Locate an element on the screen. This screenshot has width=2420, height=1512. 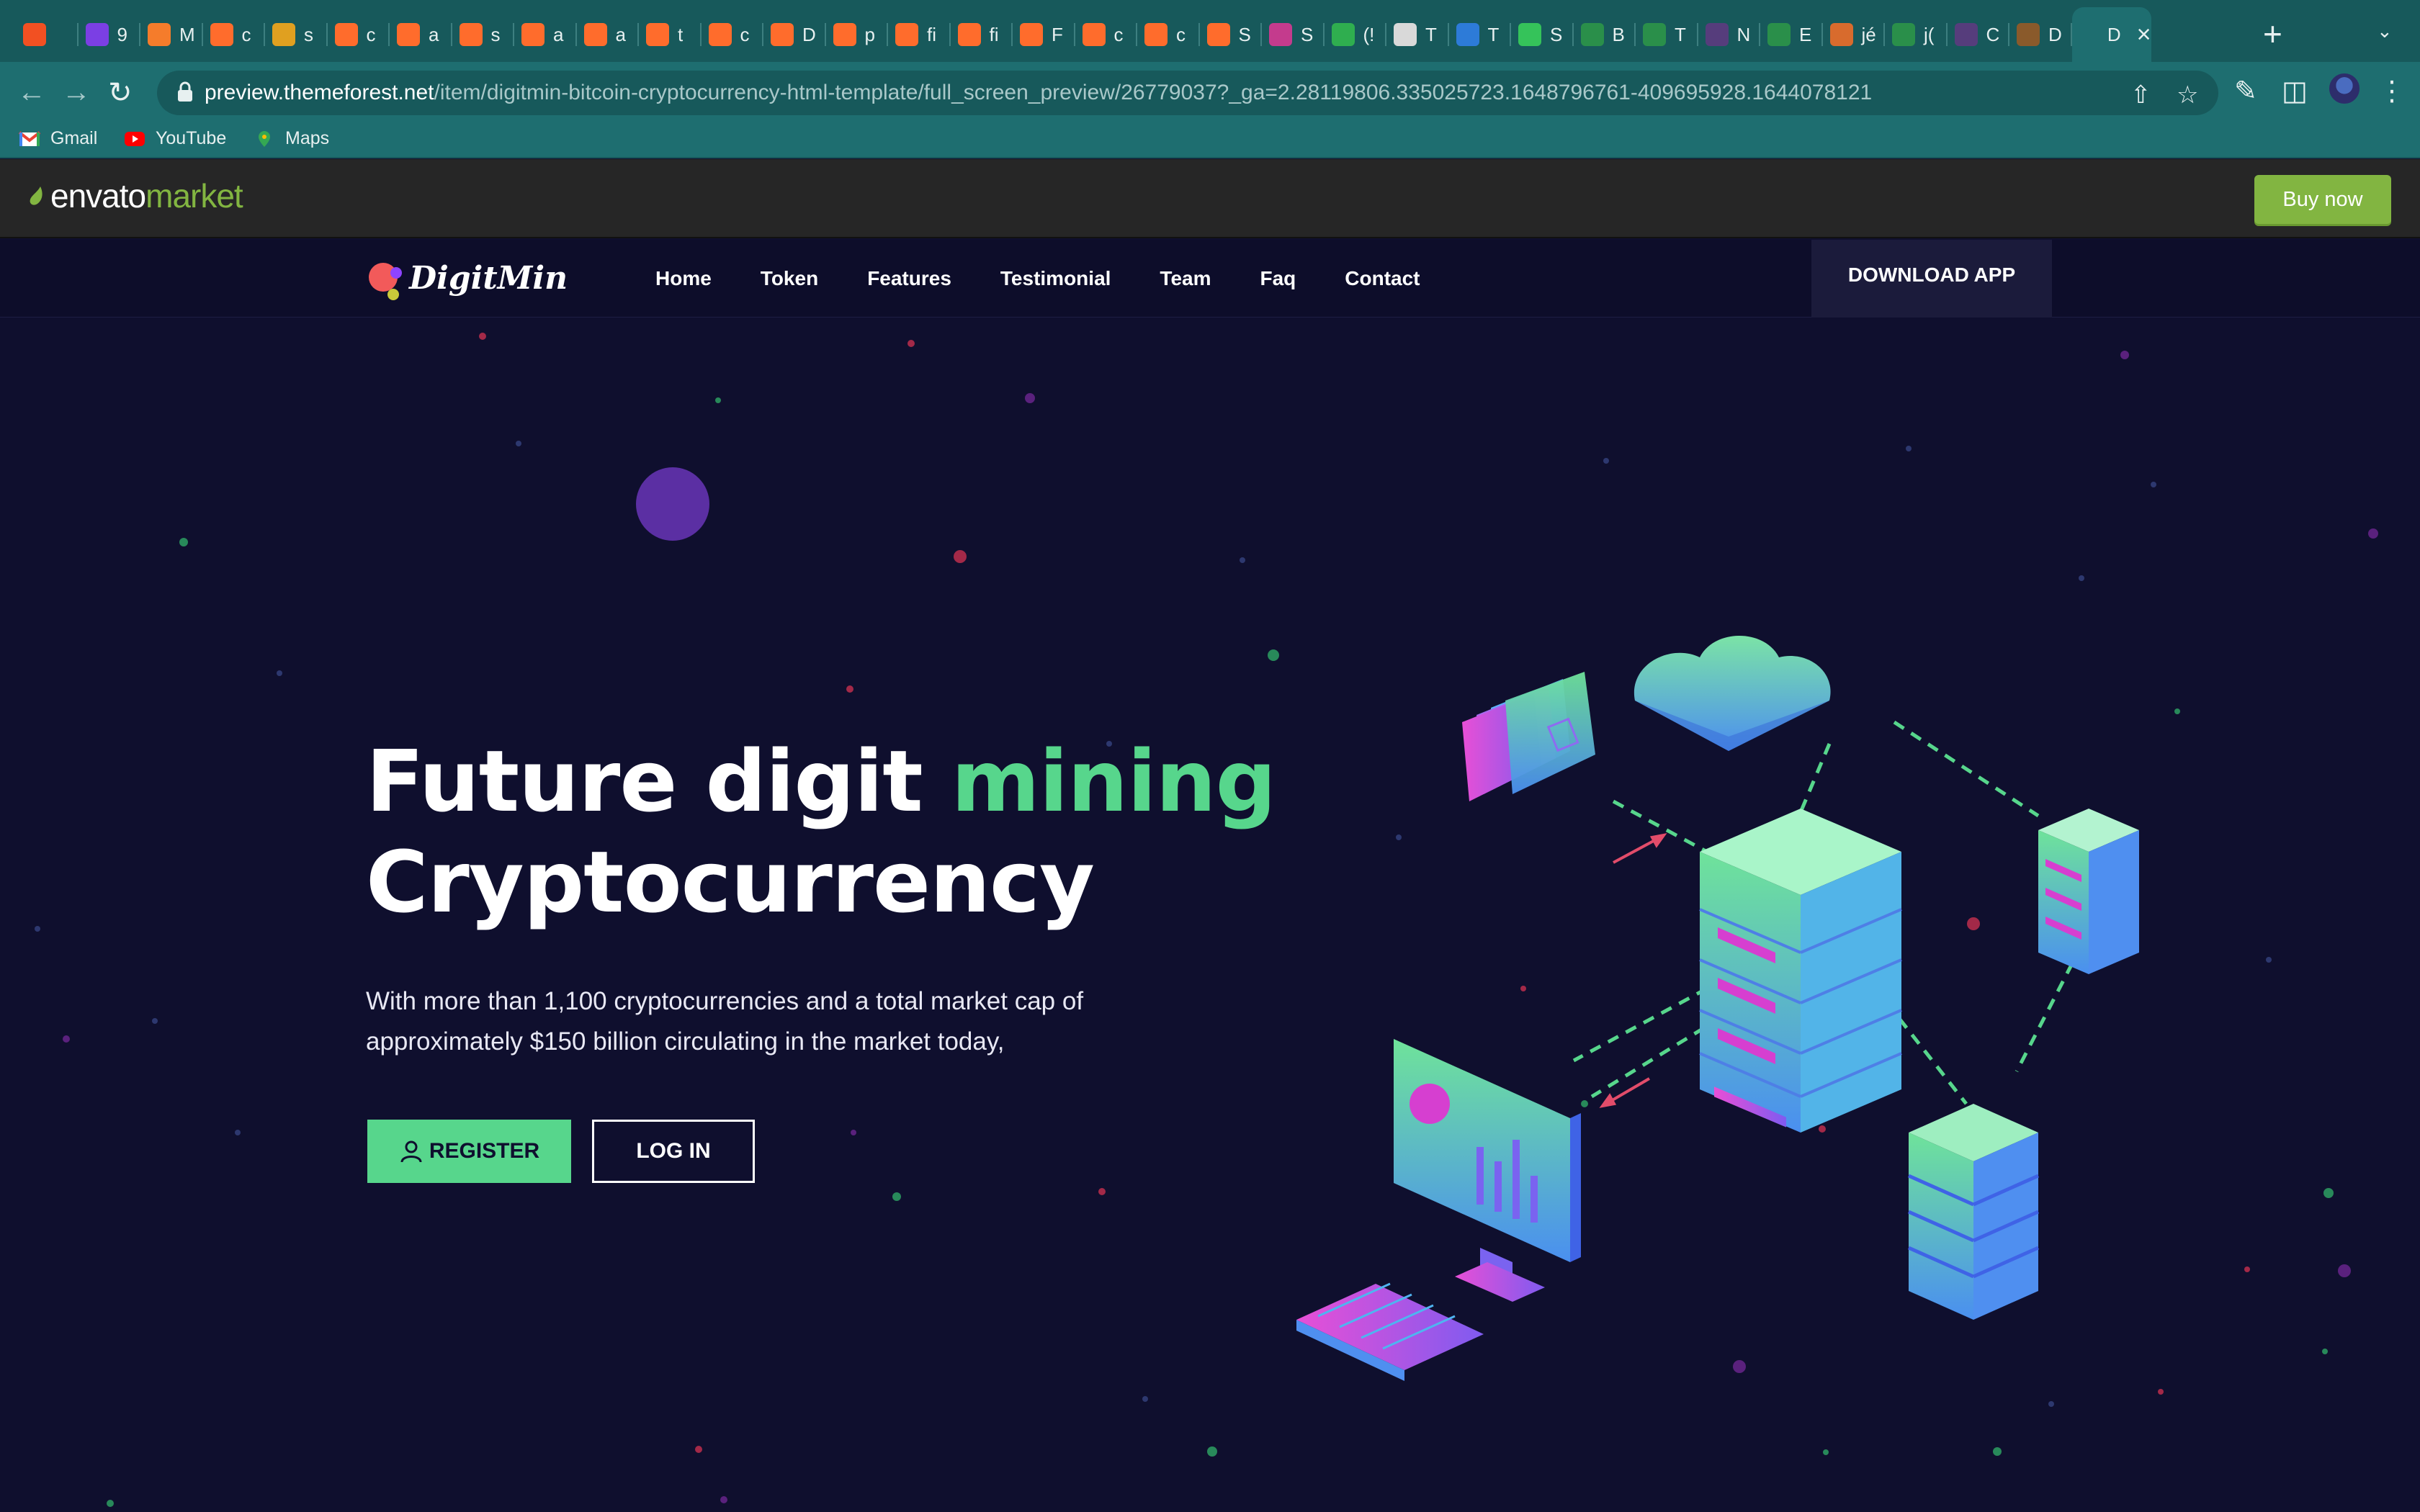
bookmark-youtube: YouTube is located at coordinates (175, 138).